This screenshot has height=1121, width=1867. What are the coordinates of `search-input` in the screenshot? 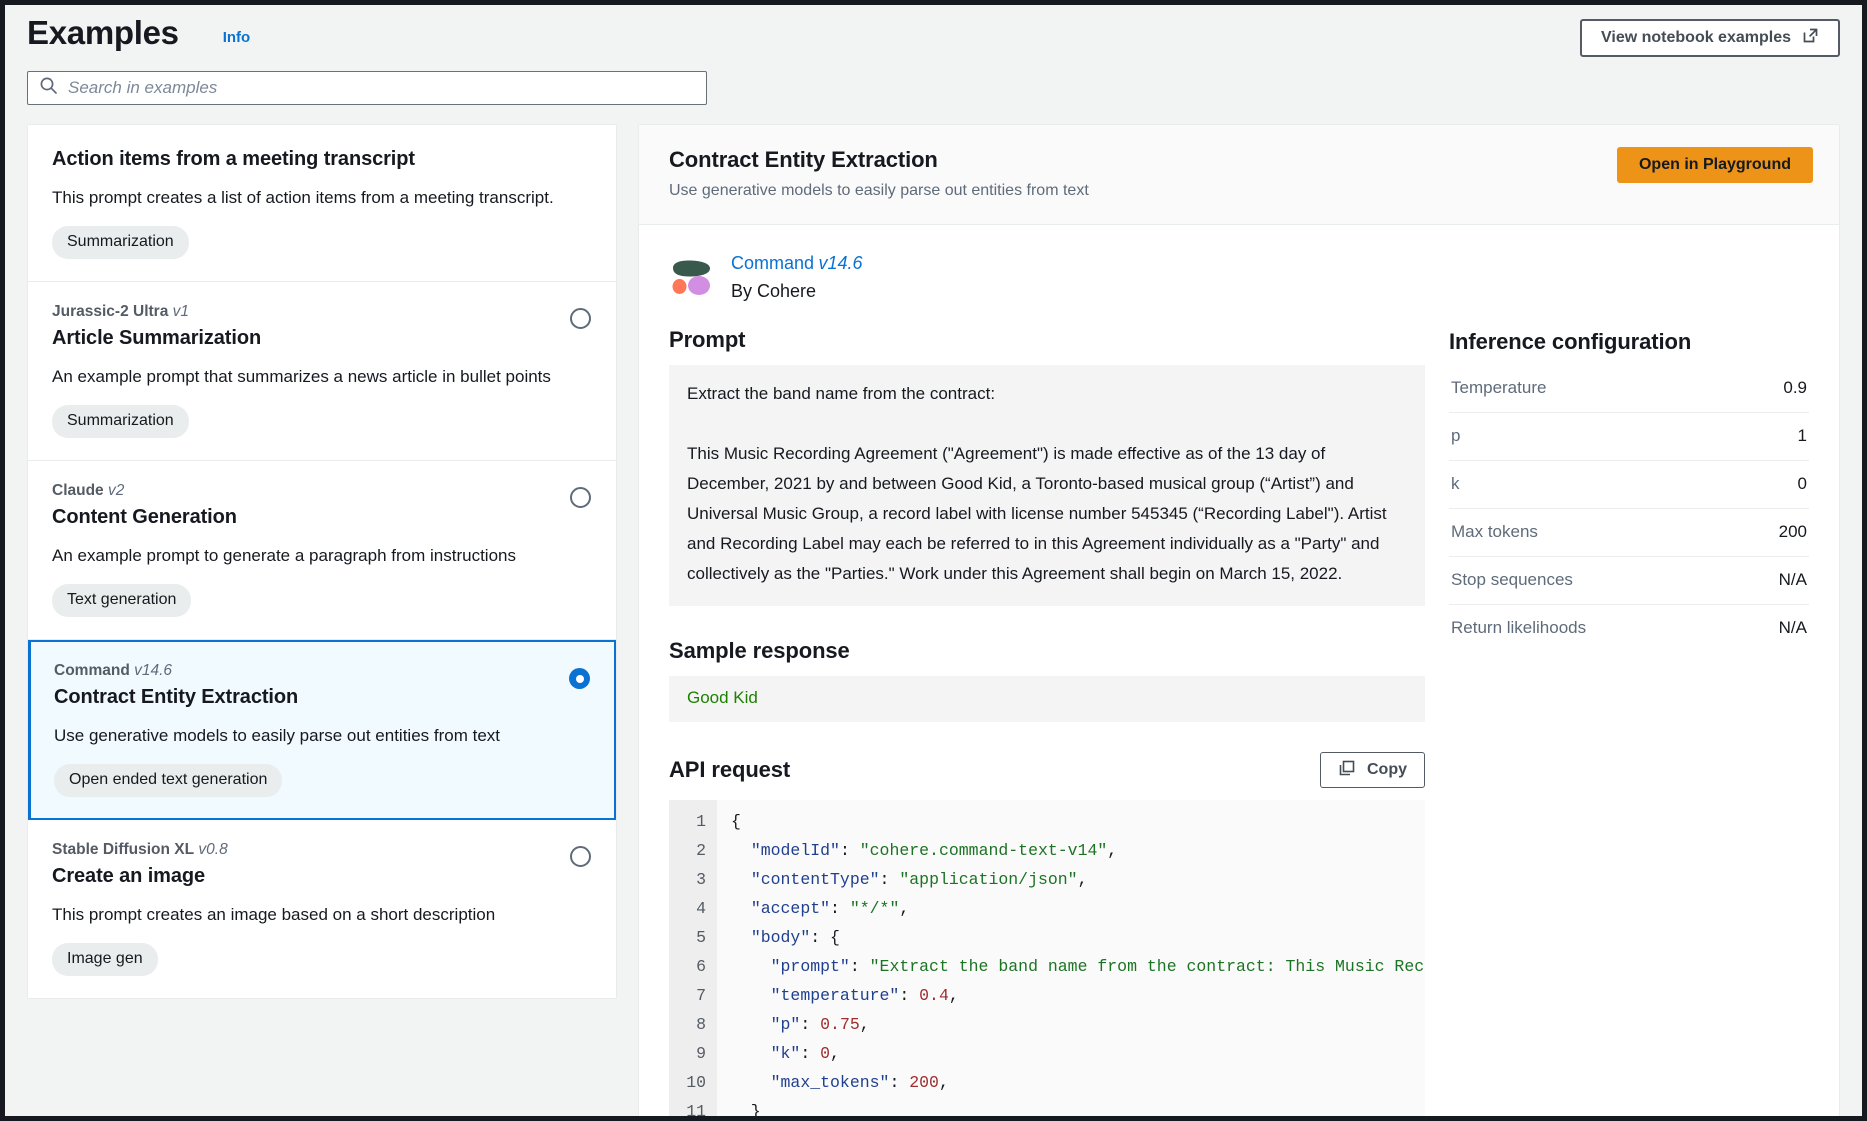 It's located at (387, 88).